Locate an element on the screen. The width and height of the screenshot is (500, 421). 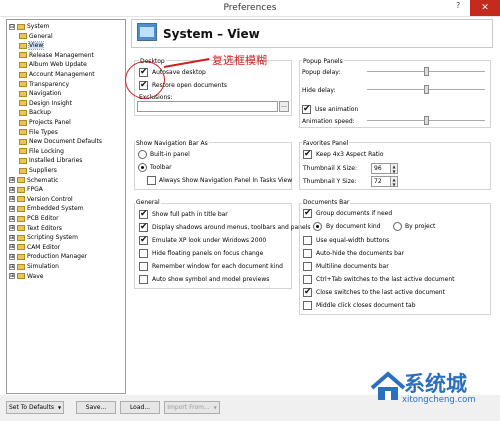
tree-item-wave: ⊞ Wave is located at coordinates (26, 276).